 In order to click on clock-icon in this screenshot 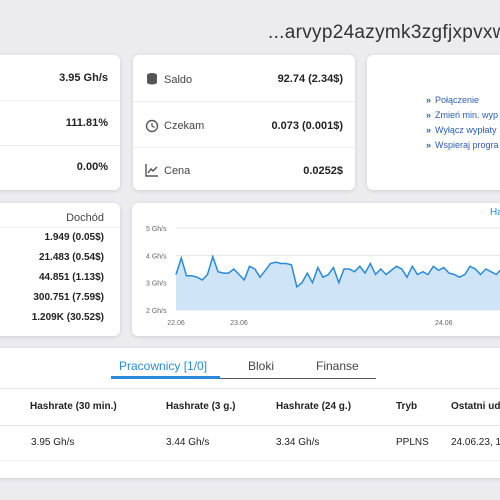, I will do `click(152, 126)`.